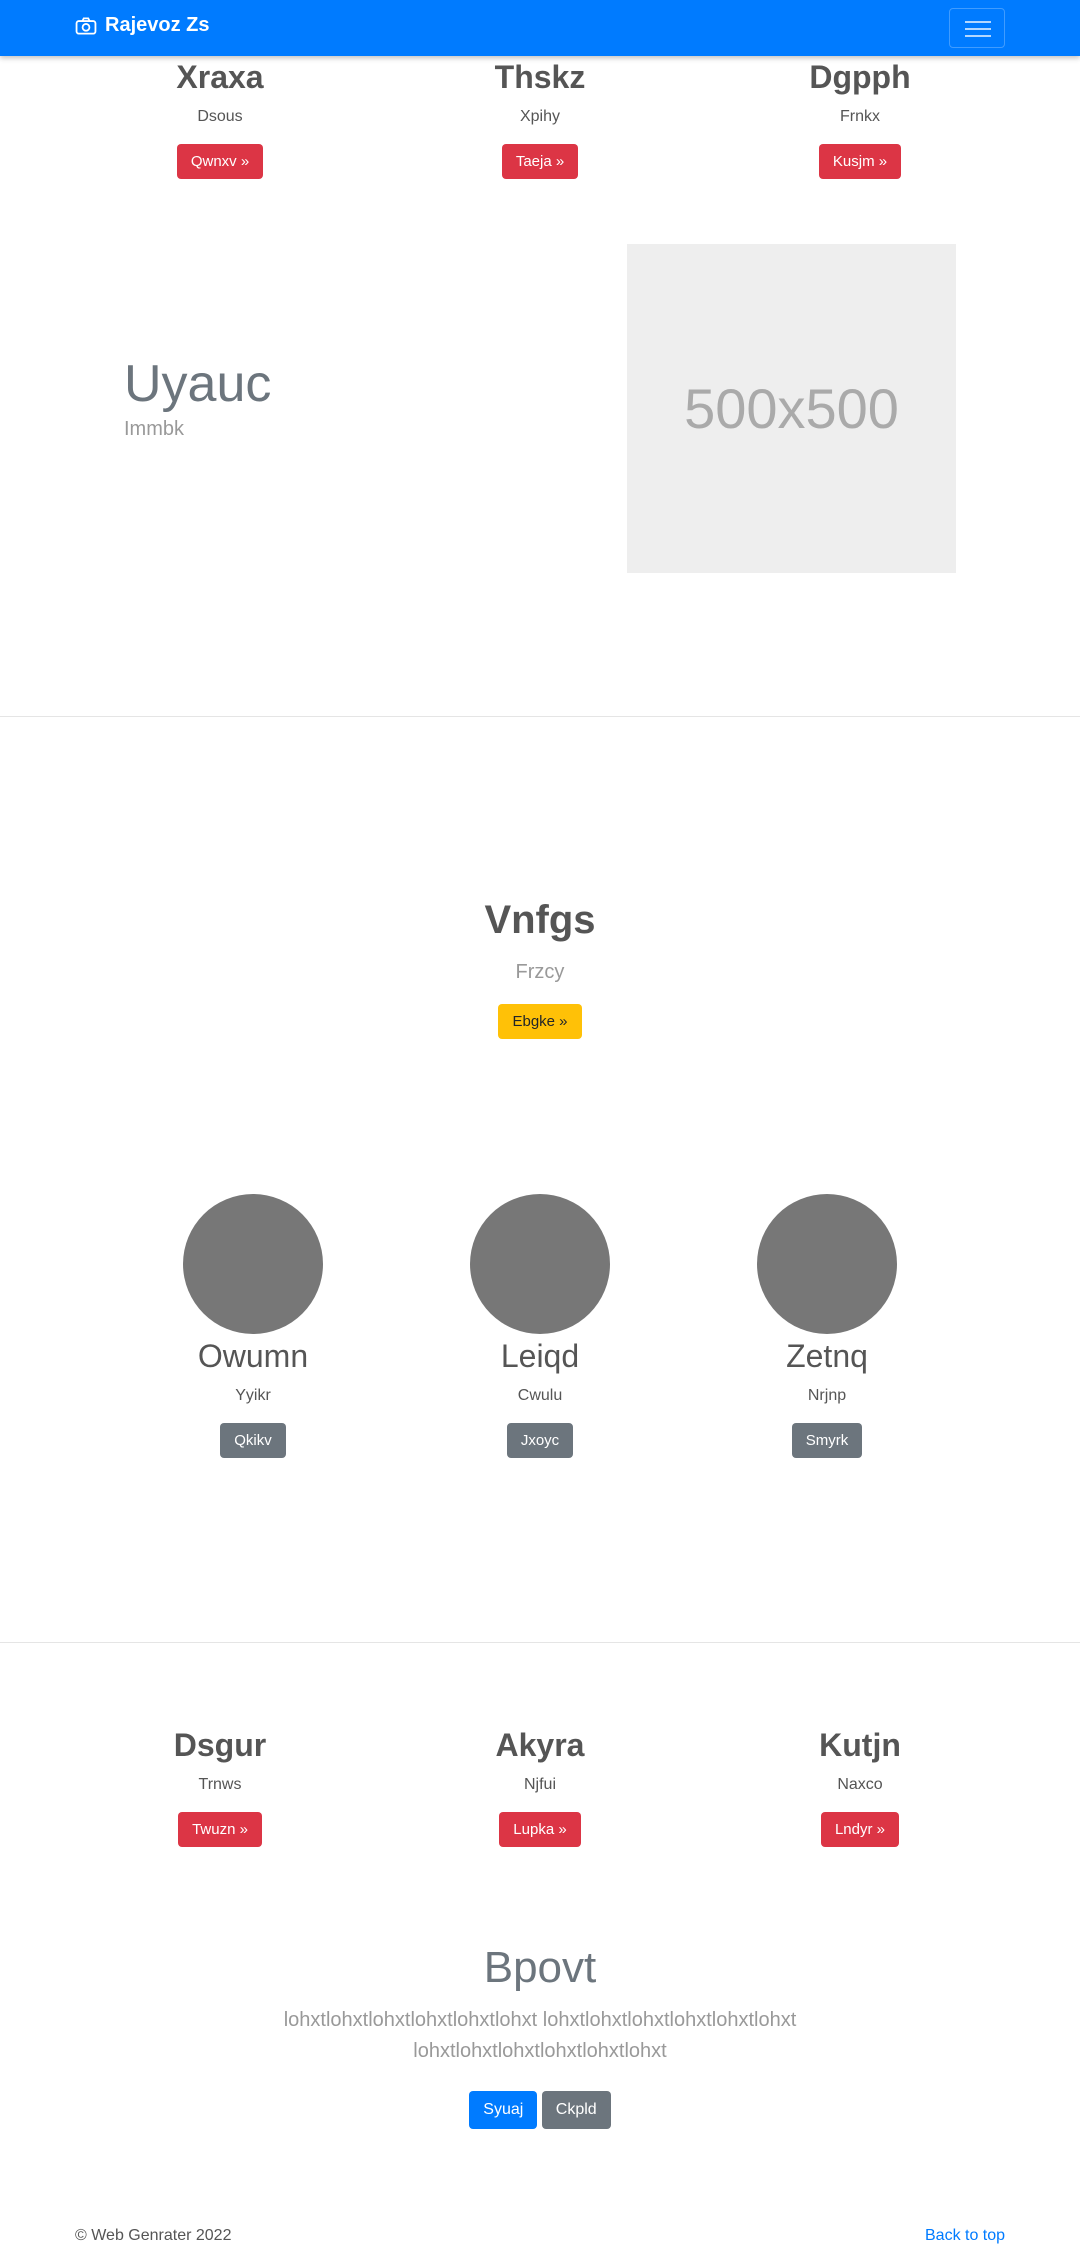  What do you see at coordinates (253, 1356) in the screenshot?
I see `circle-feature-title: Owumn` at bounding box center [253, 1356].